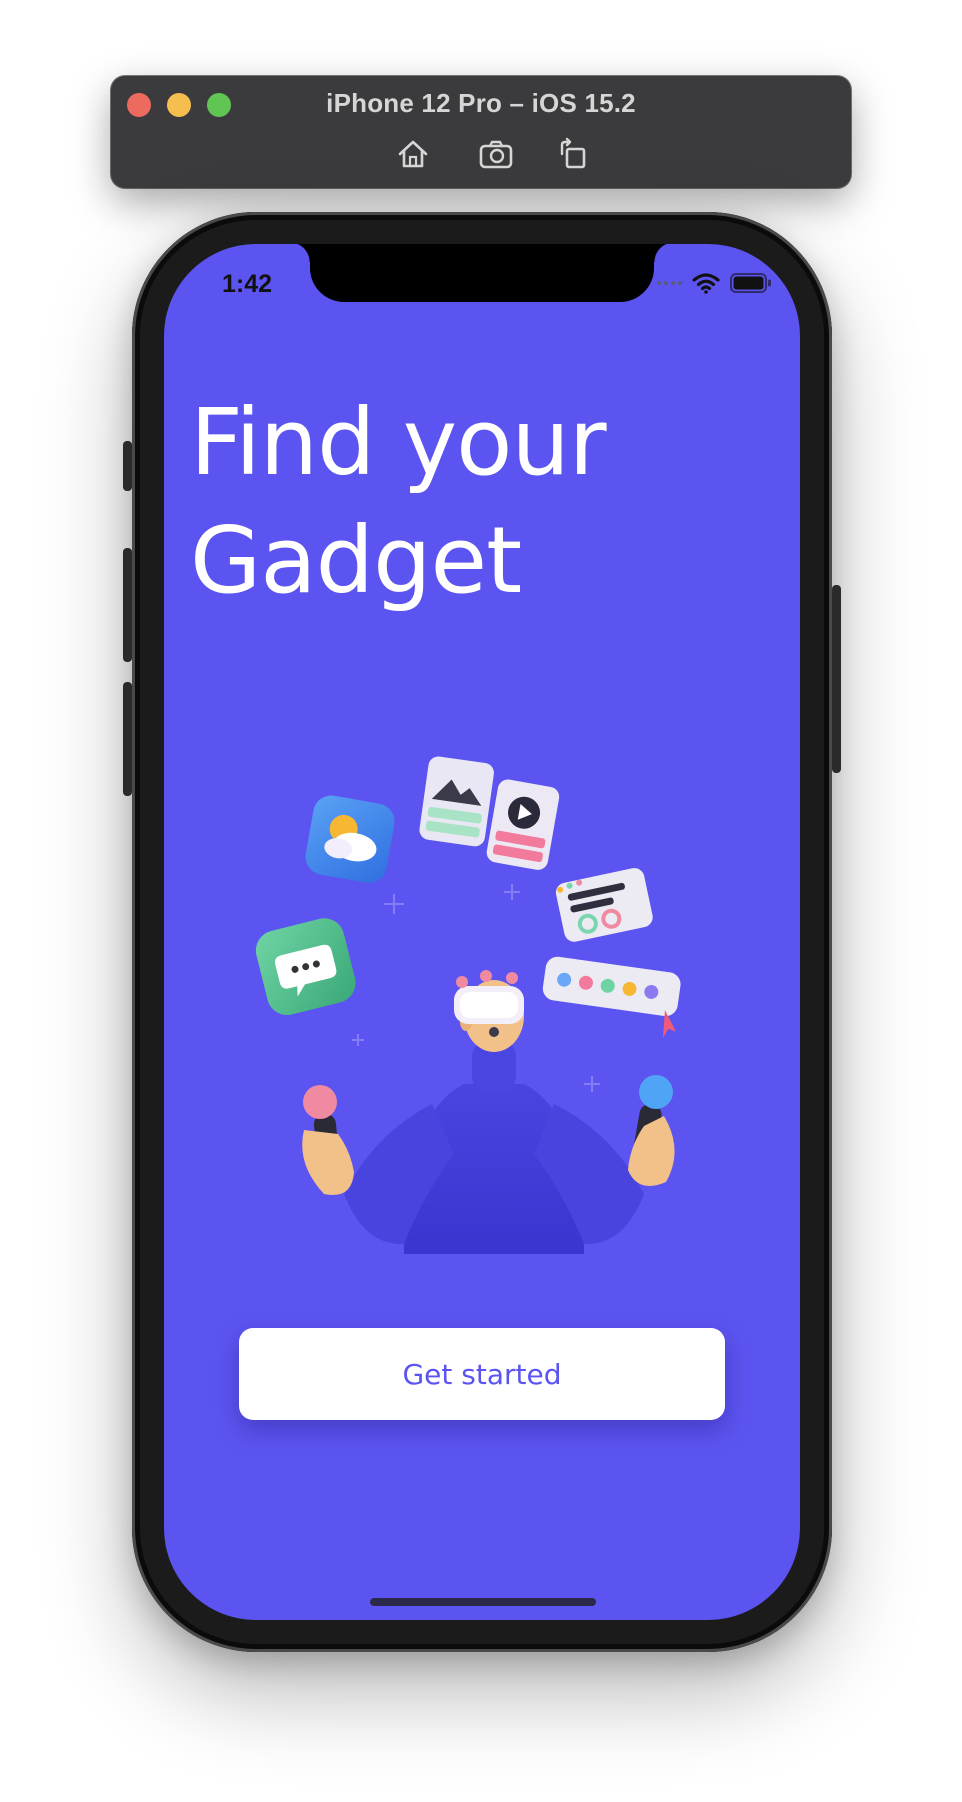 Image resolution: width=962 pixels, height=1802 pixels. Describe the element at coordinates (127, 739) in the screenshot. I see `volume-down-button` at that location.